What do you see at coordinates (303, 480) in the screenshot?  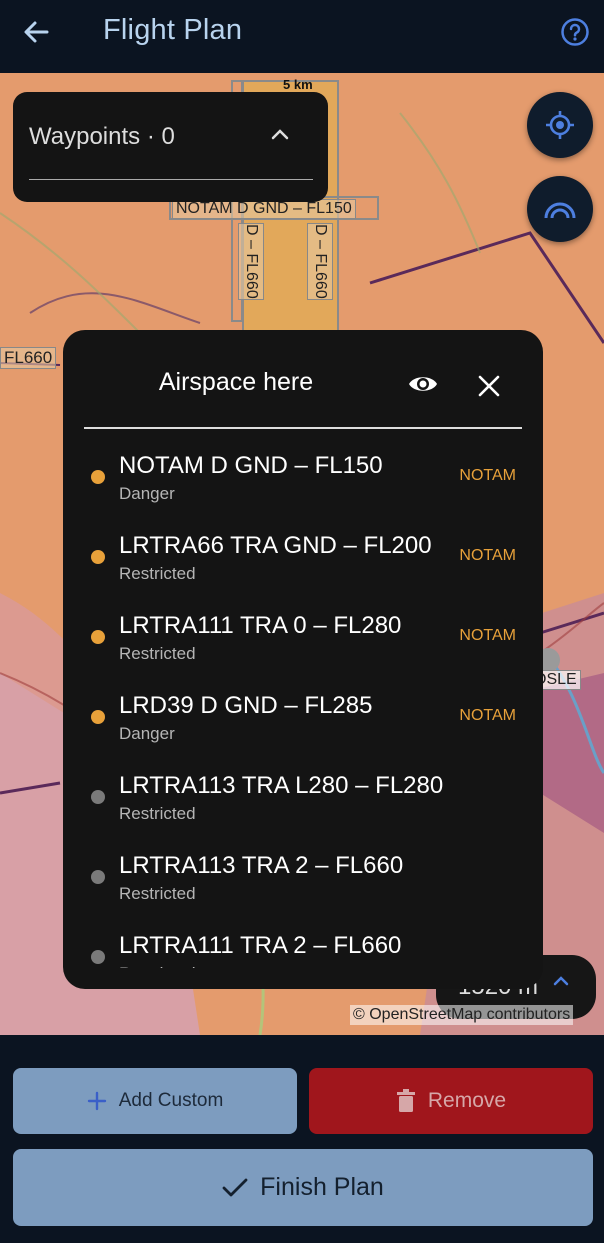 I see `list-item: NOTAM D GND – FL150 Danger NOTAM` at bounding box center [303, 480].